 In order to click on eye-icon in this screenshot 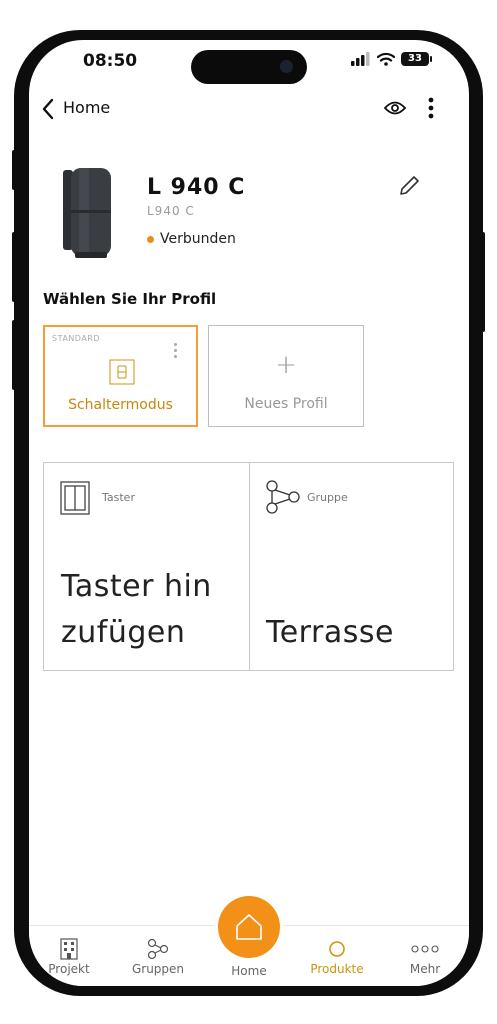, I will do `click(395, 108)`.